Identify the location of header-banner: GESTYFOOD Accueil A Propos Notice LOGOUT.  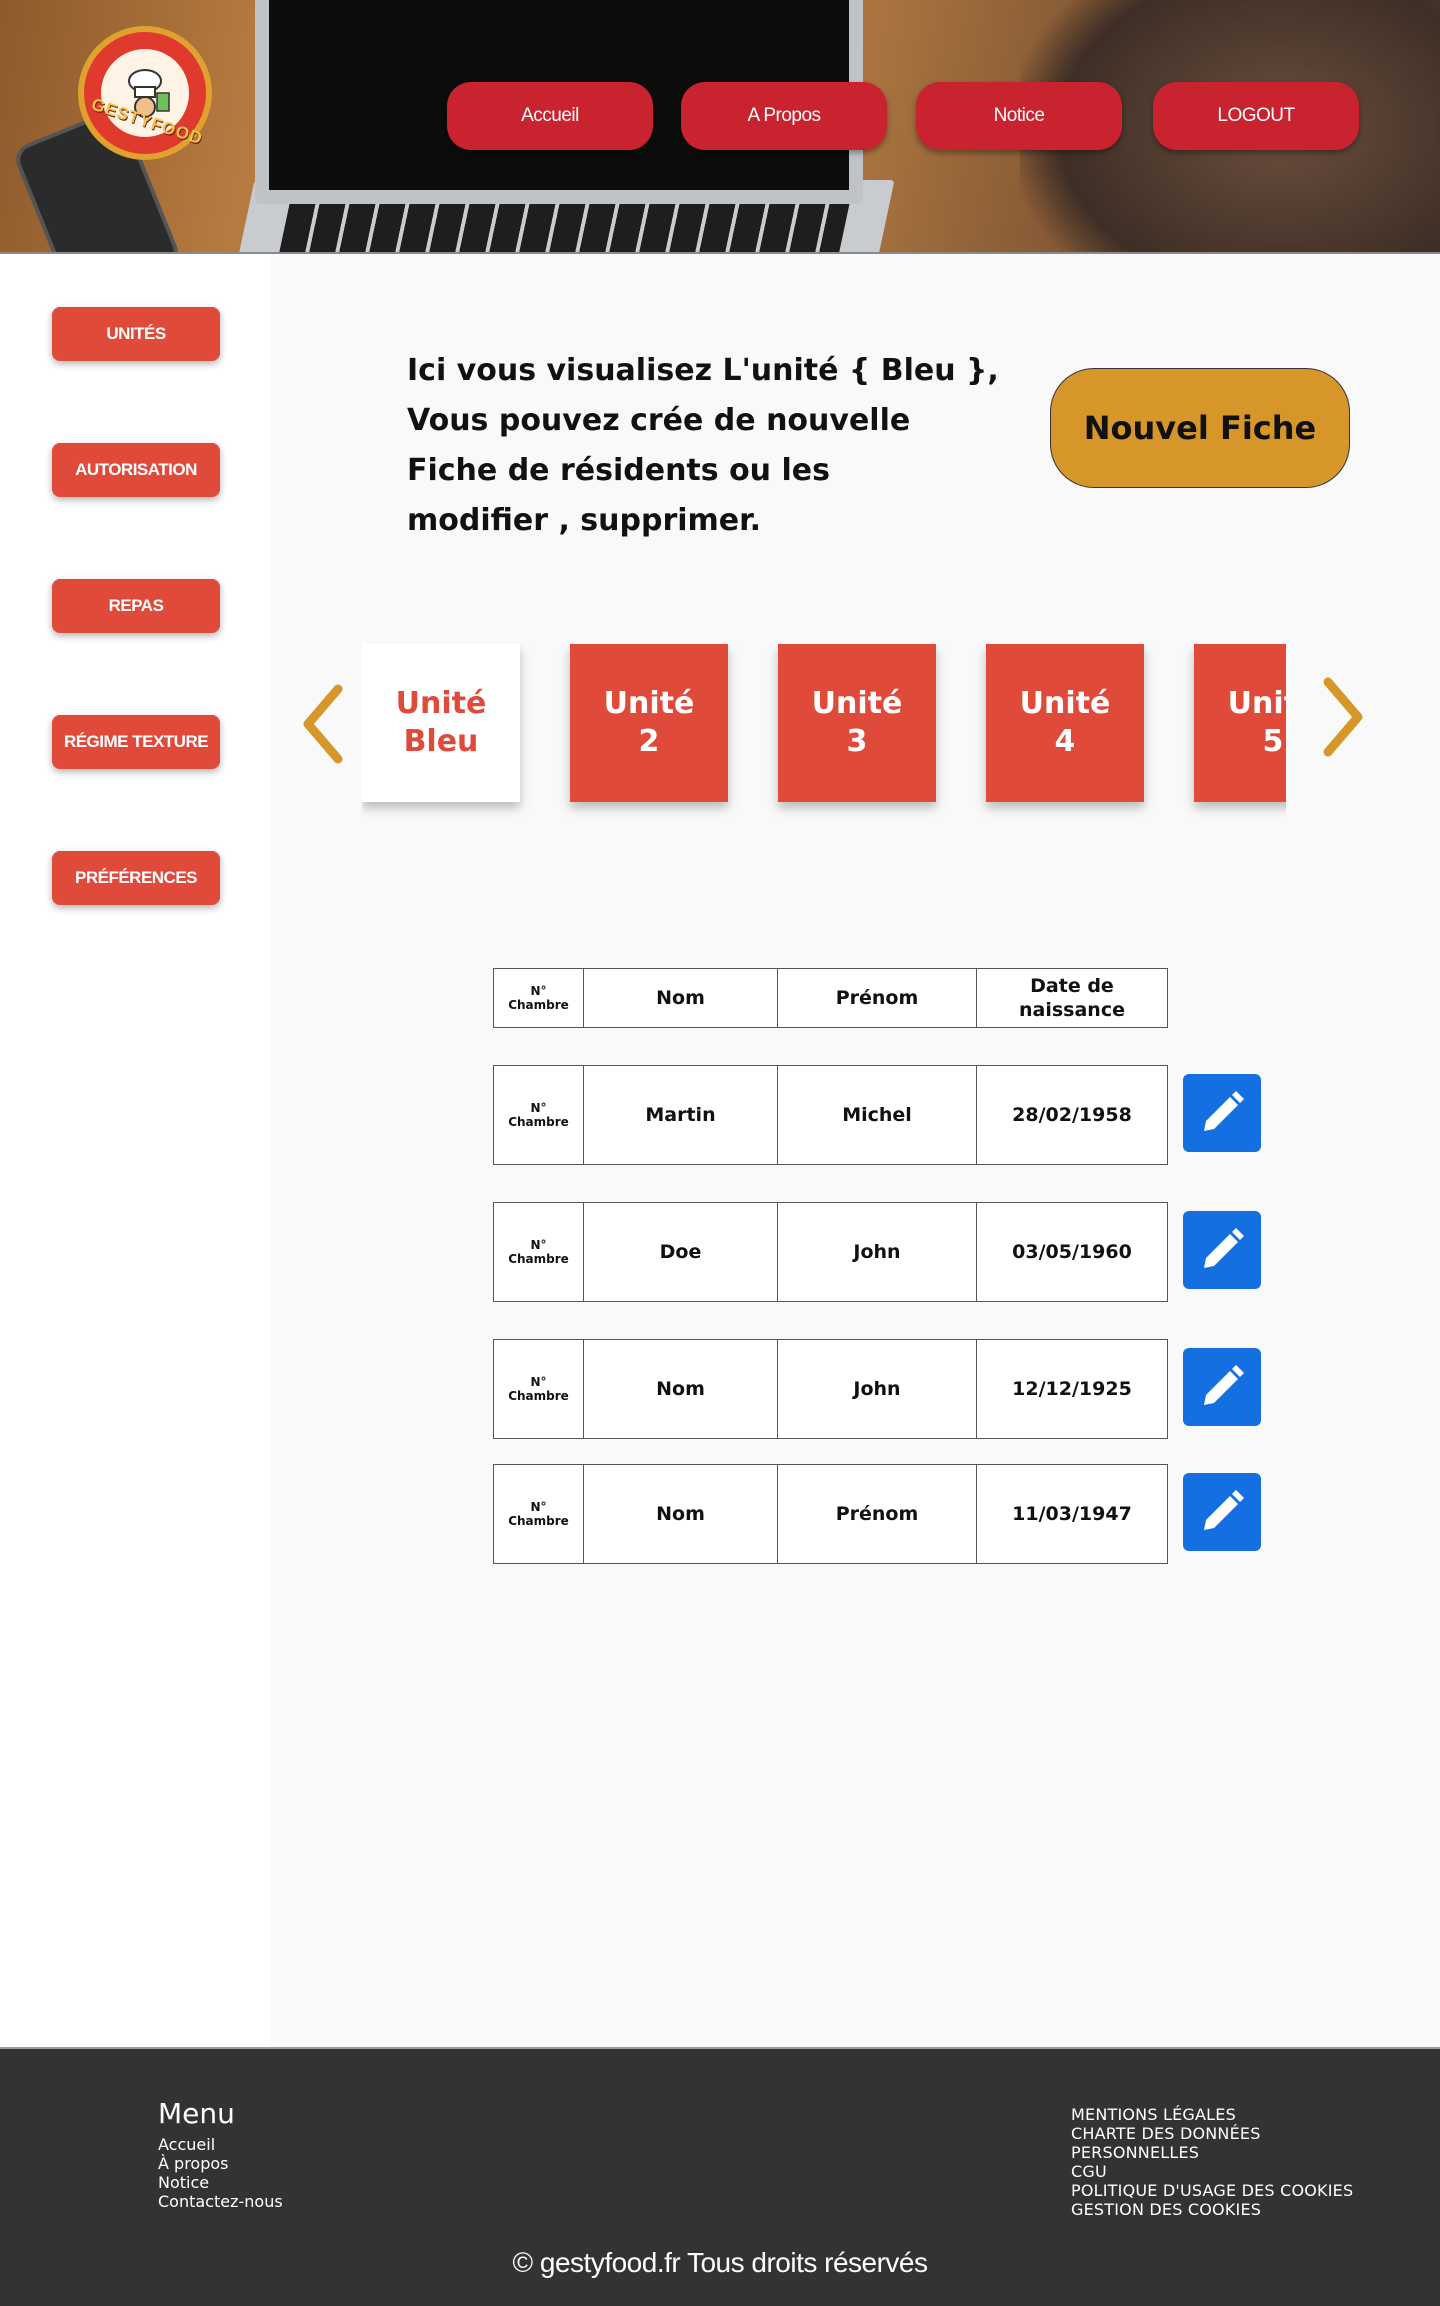
(720, 127).